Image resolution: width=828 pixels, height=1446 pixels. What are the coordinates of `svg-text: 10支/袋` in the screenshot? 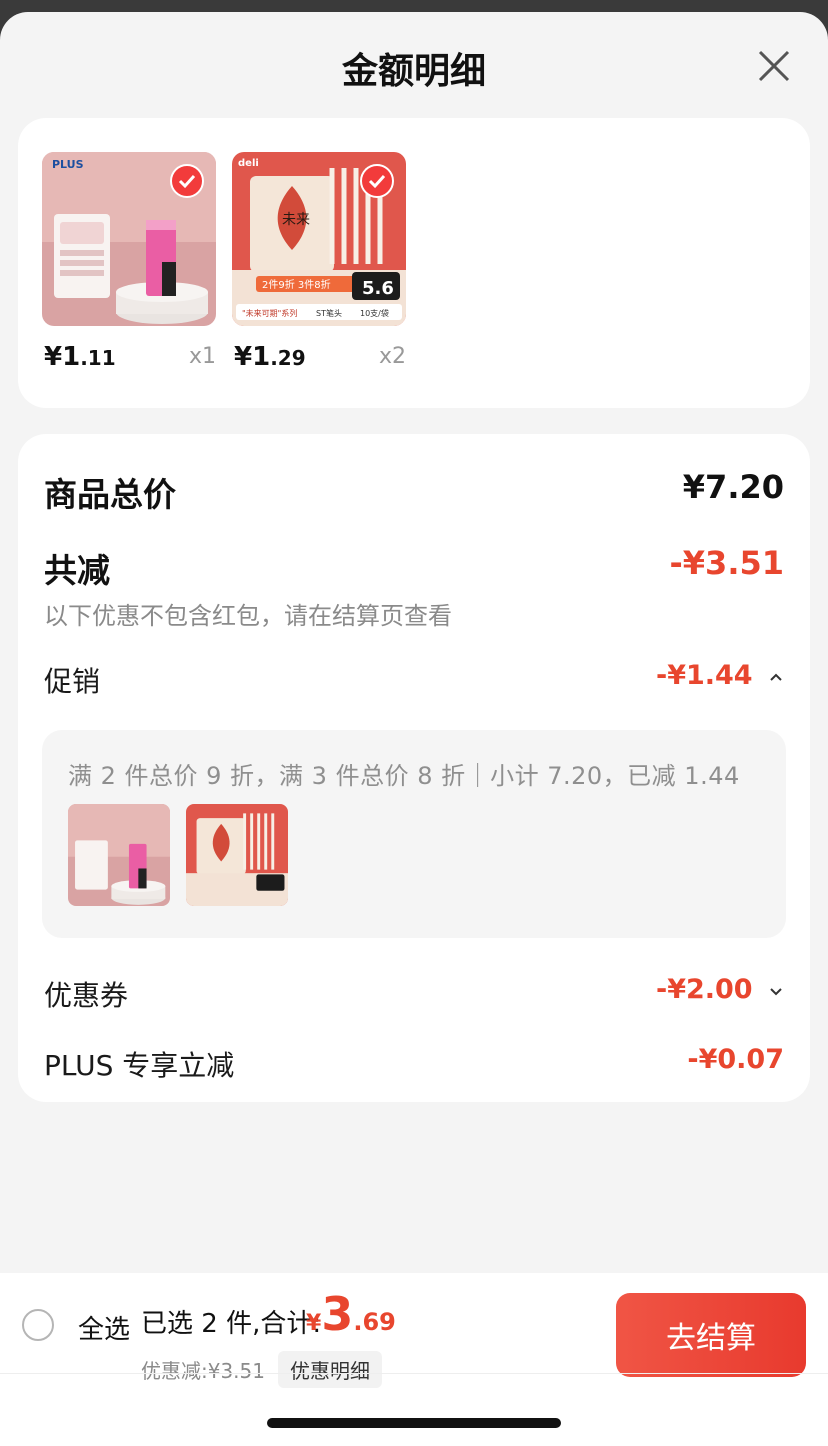 It's located at (374, 313).